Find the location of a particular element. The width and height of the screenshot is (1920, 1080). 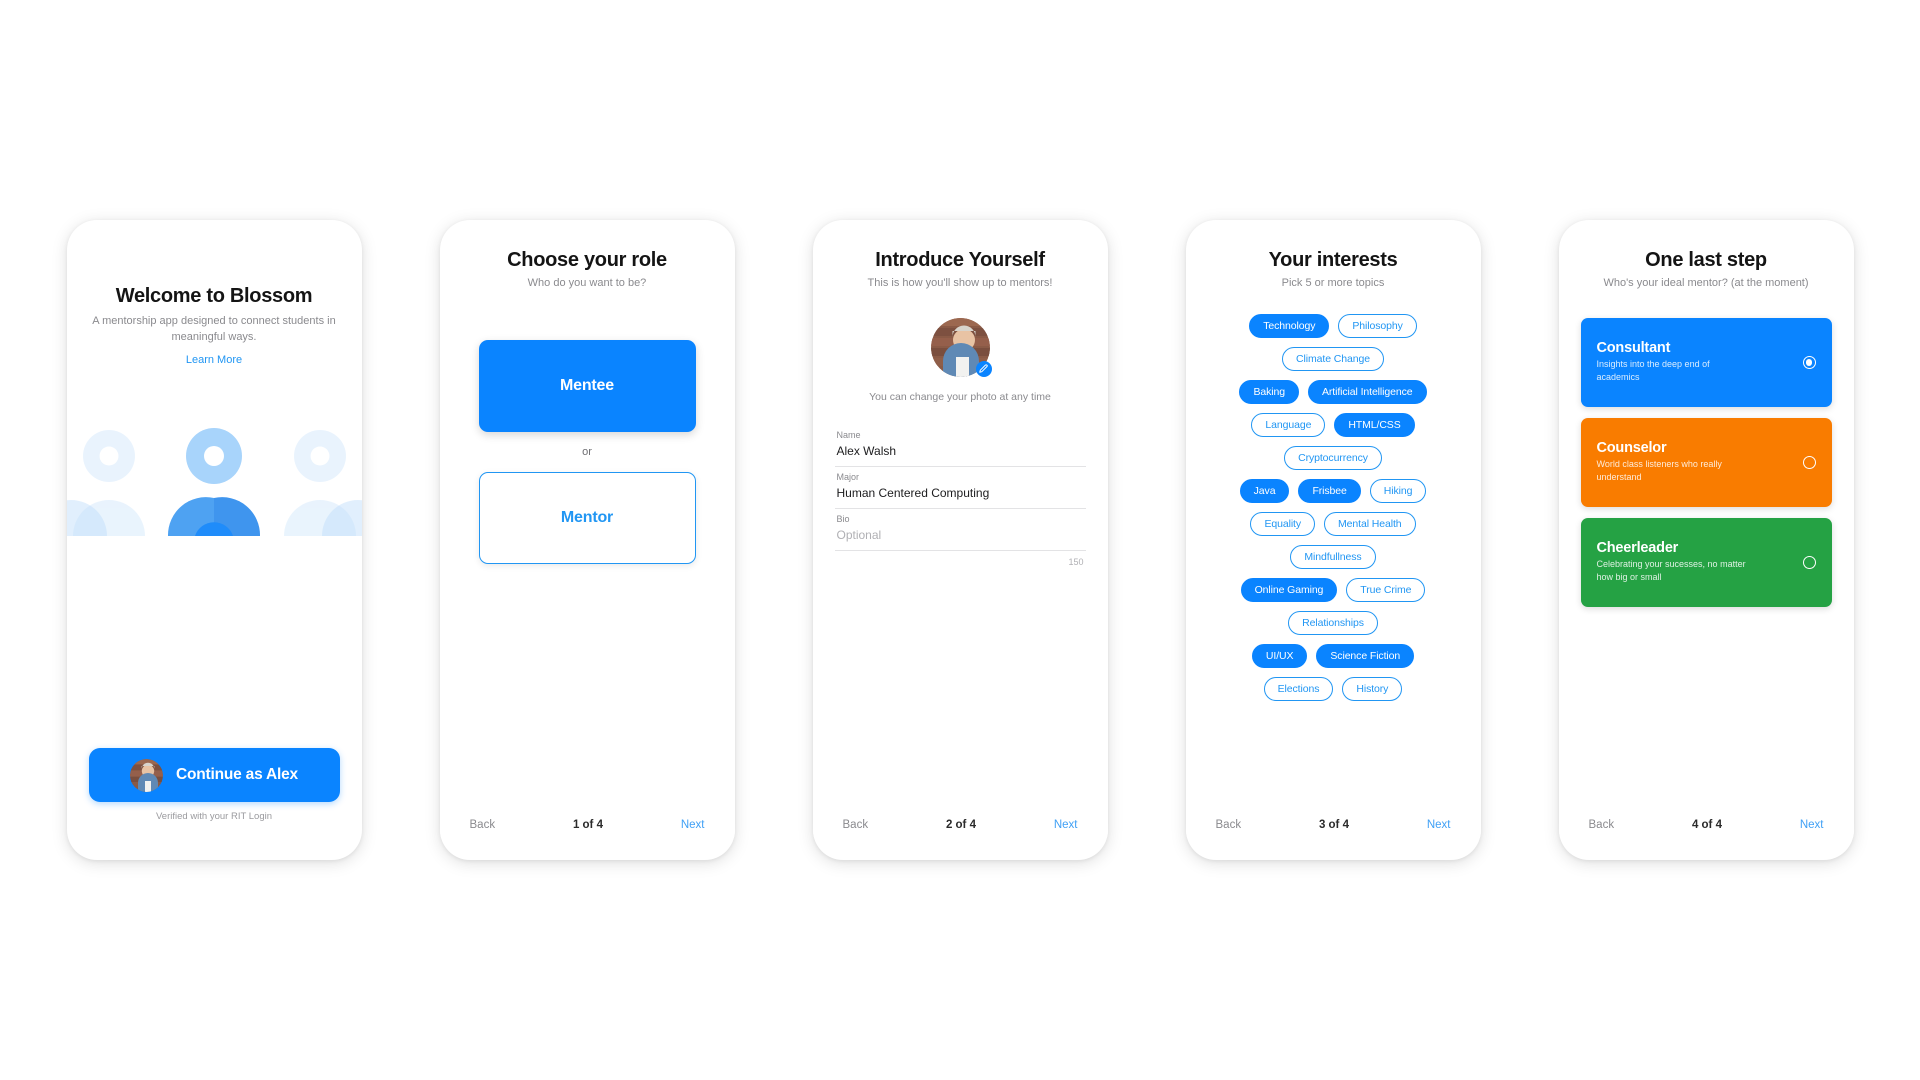

name-input: Alex Walsh is located at coordinates (960, 451).